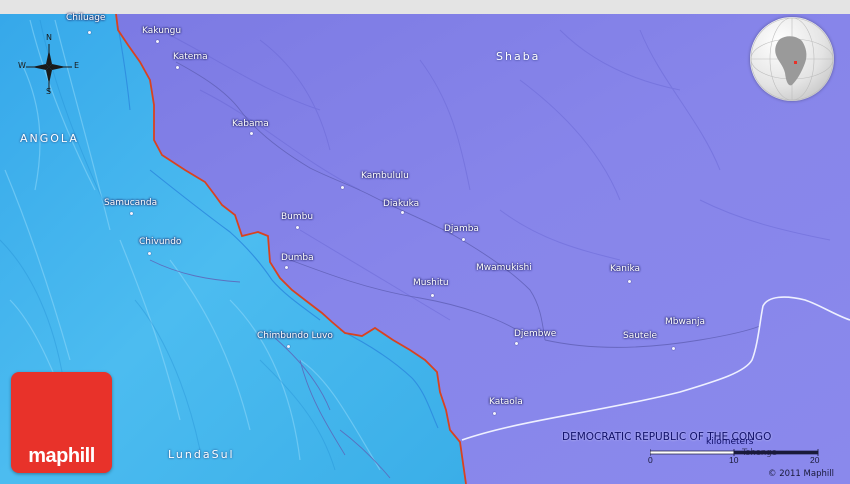 The image size is (850, 484). What do you see at coordinates (190, 57) in the screenshot?
I see `place-katema: Katema` at bounding box center [190, 57].